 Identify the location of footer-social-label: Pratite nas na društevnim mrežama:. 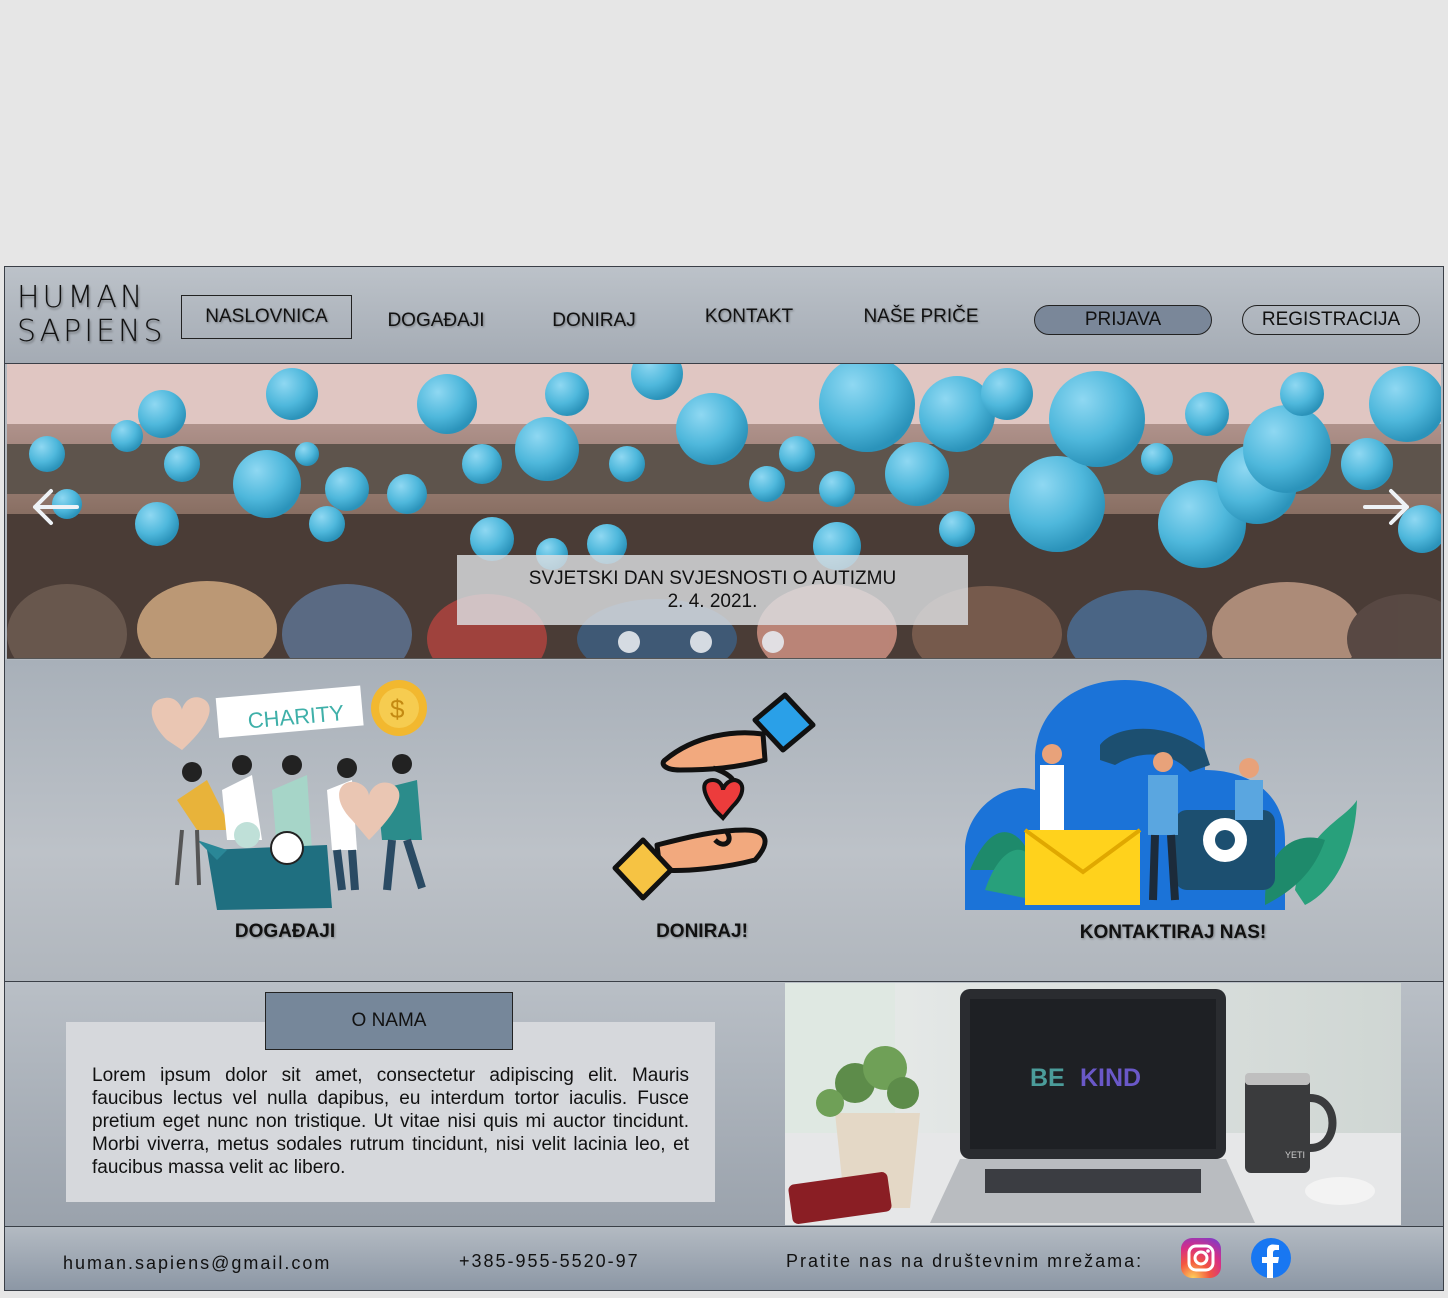
(965, 1261).